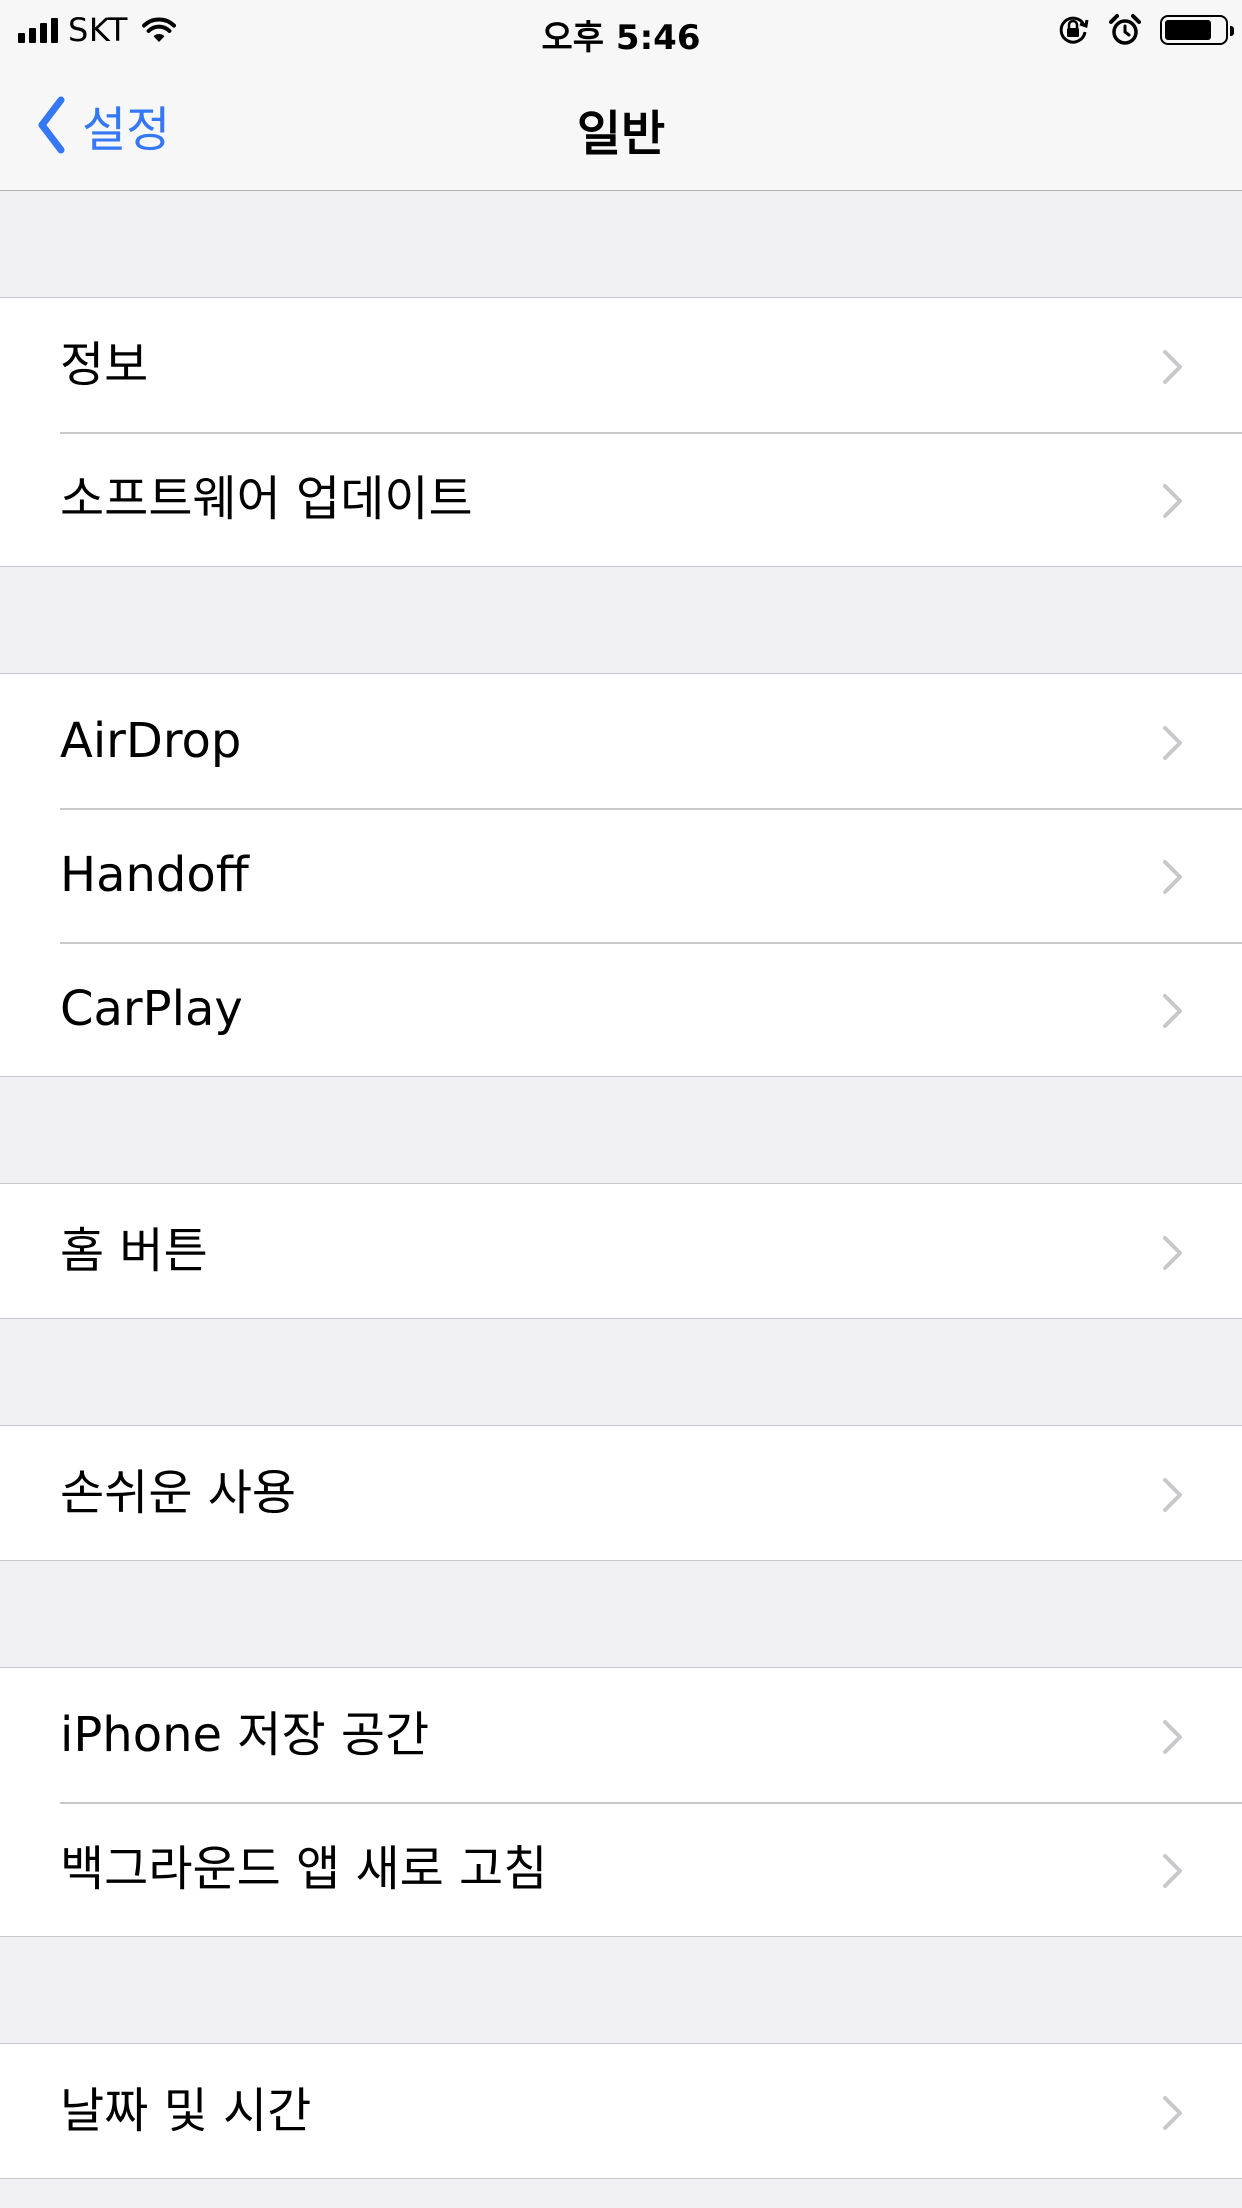 Image resolution: width=1242 pixels, height=2208 pixels. I want to click on settings-row-label: 손쉬운 사용, so click(178, 1493).